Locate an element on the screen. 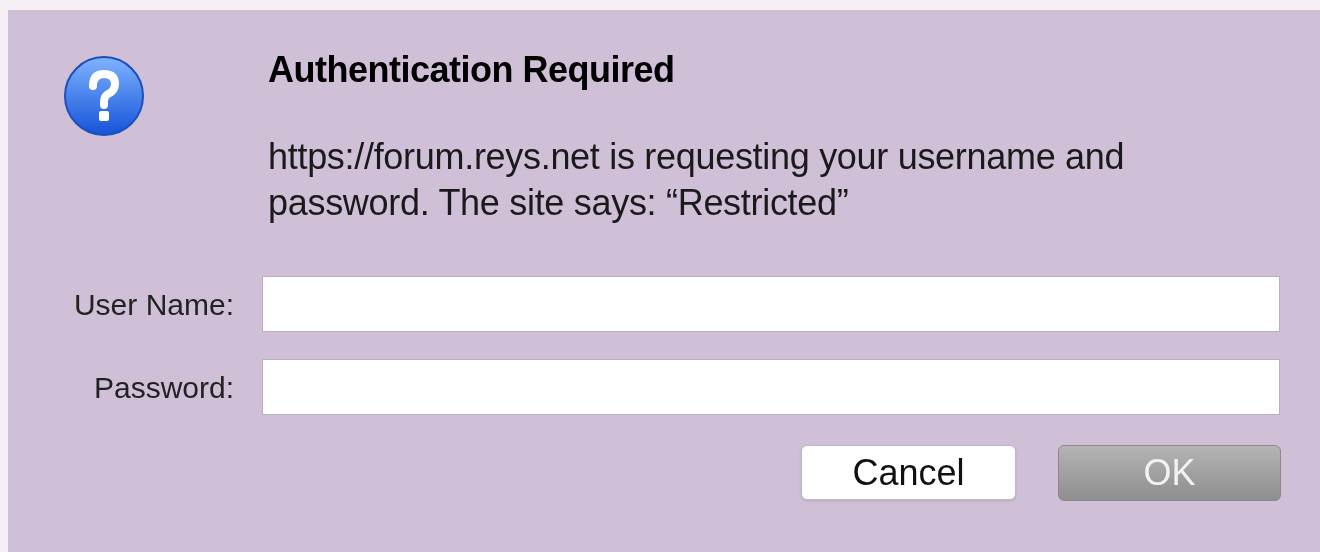 Image resolution: width=1320 pixels, height=552 pixels. field-label: User Name: is located at coordinates (153, 304).